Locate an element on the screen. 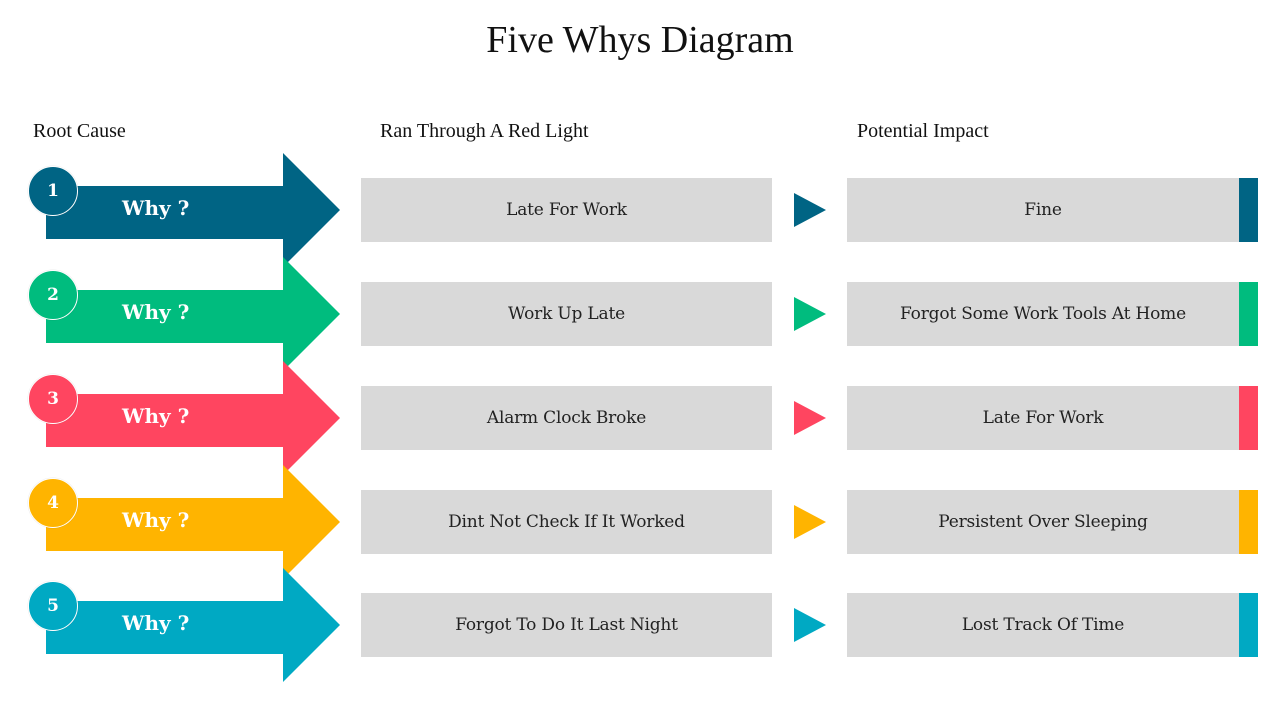  step-number-badge: 3 is located at coordinates (53, 399).